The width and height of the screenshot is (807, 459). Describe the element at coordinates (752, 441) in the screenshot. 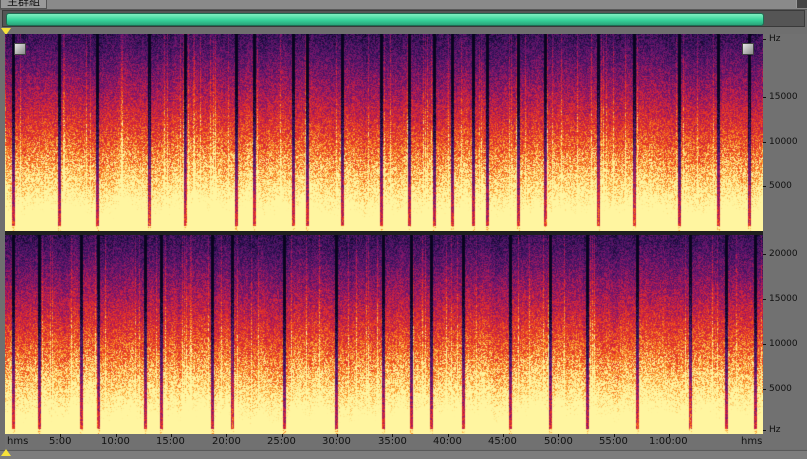

I see `time-unit-right: hms` at that location.